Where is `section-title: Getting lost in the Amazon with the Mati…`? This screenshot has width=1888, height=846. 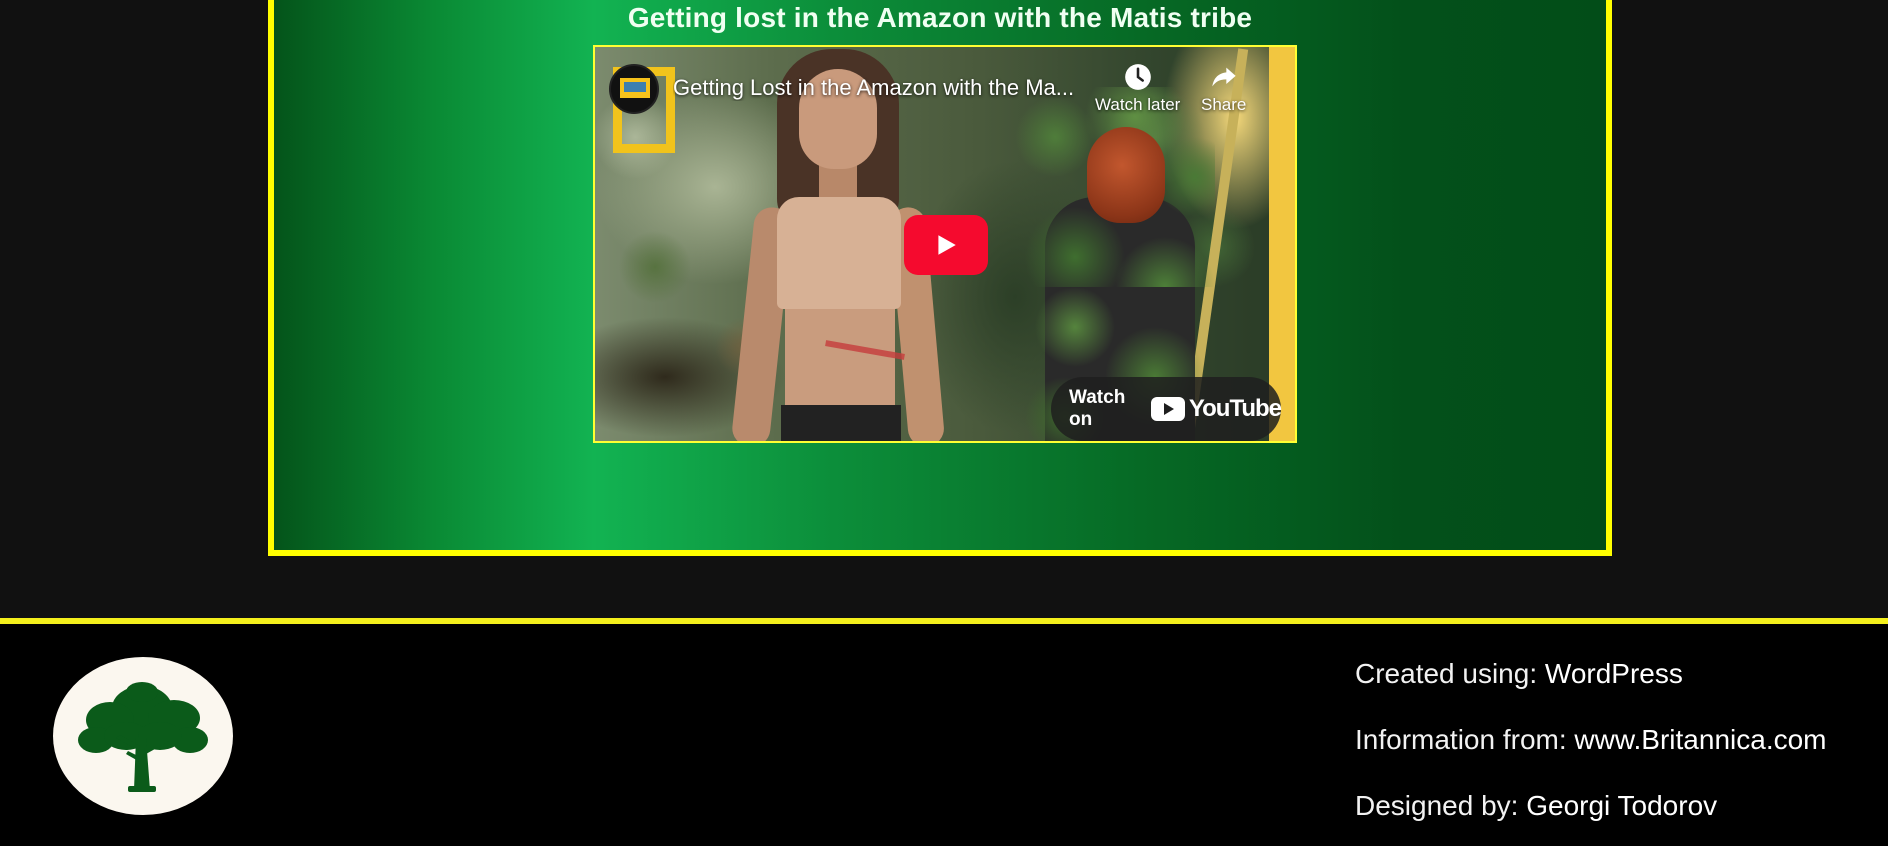 section-title: Getting lost in the Amazon with the Mati… is located at coordinates (940, 17).